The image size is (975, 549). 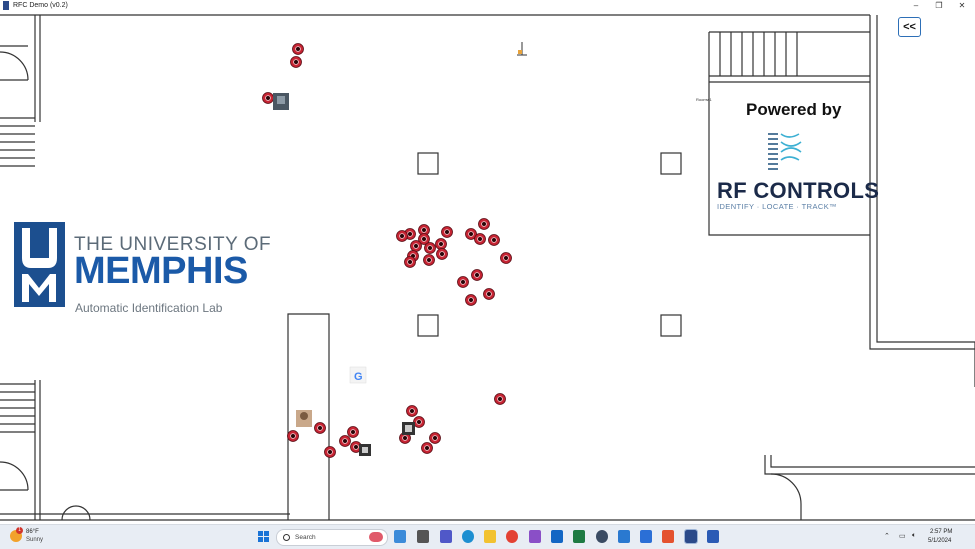 I want to click on outlook-icon, so click(x=557, y=536).